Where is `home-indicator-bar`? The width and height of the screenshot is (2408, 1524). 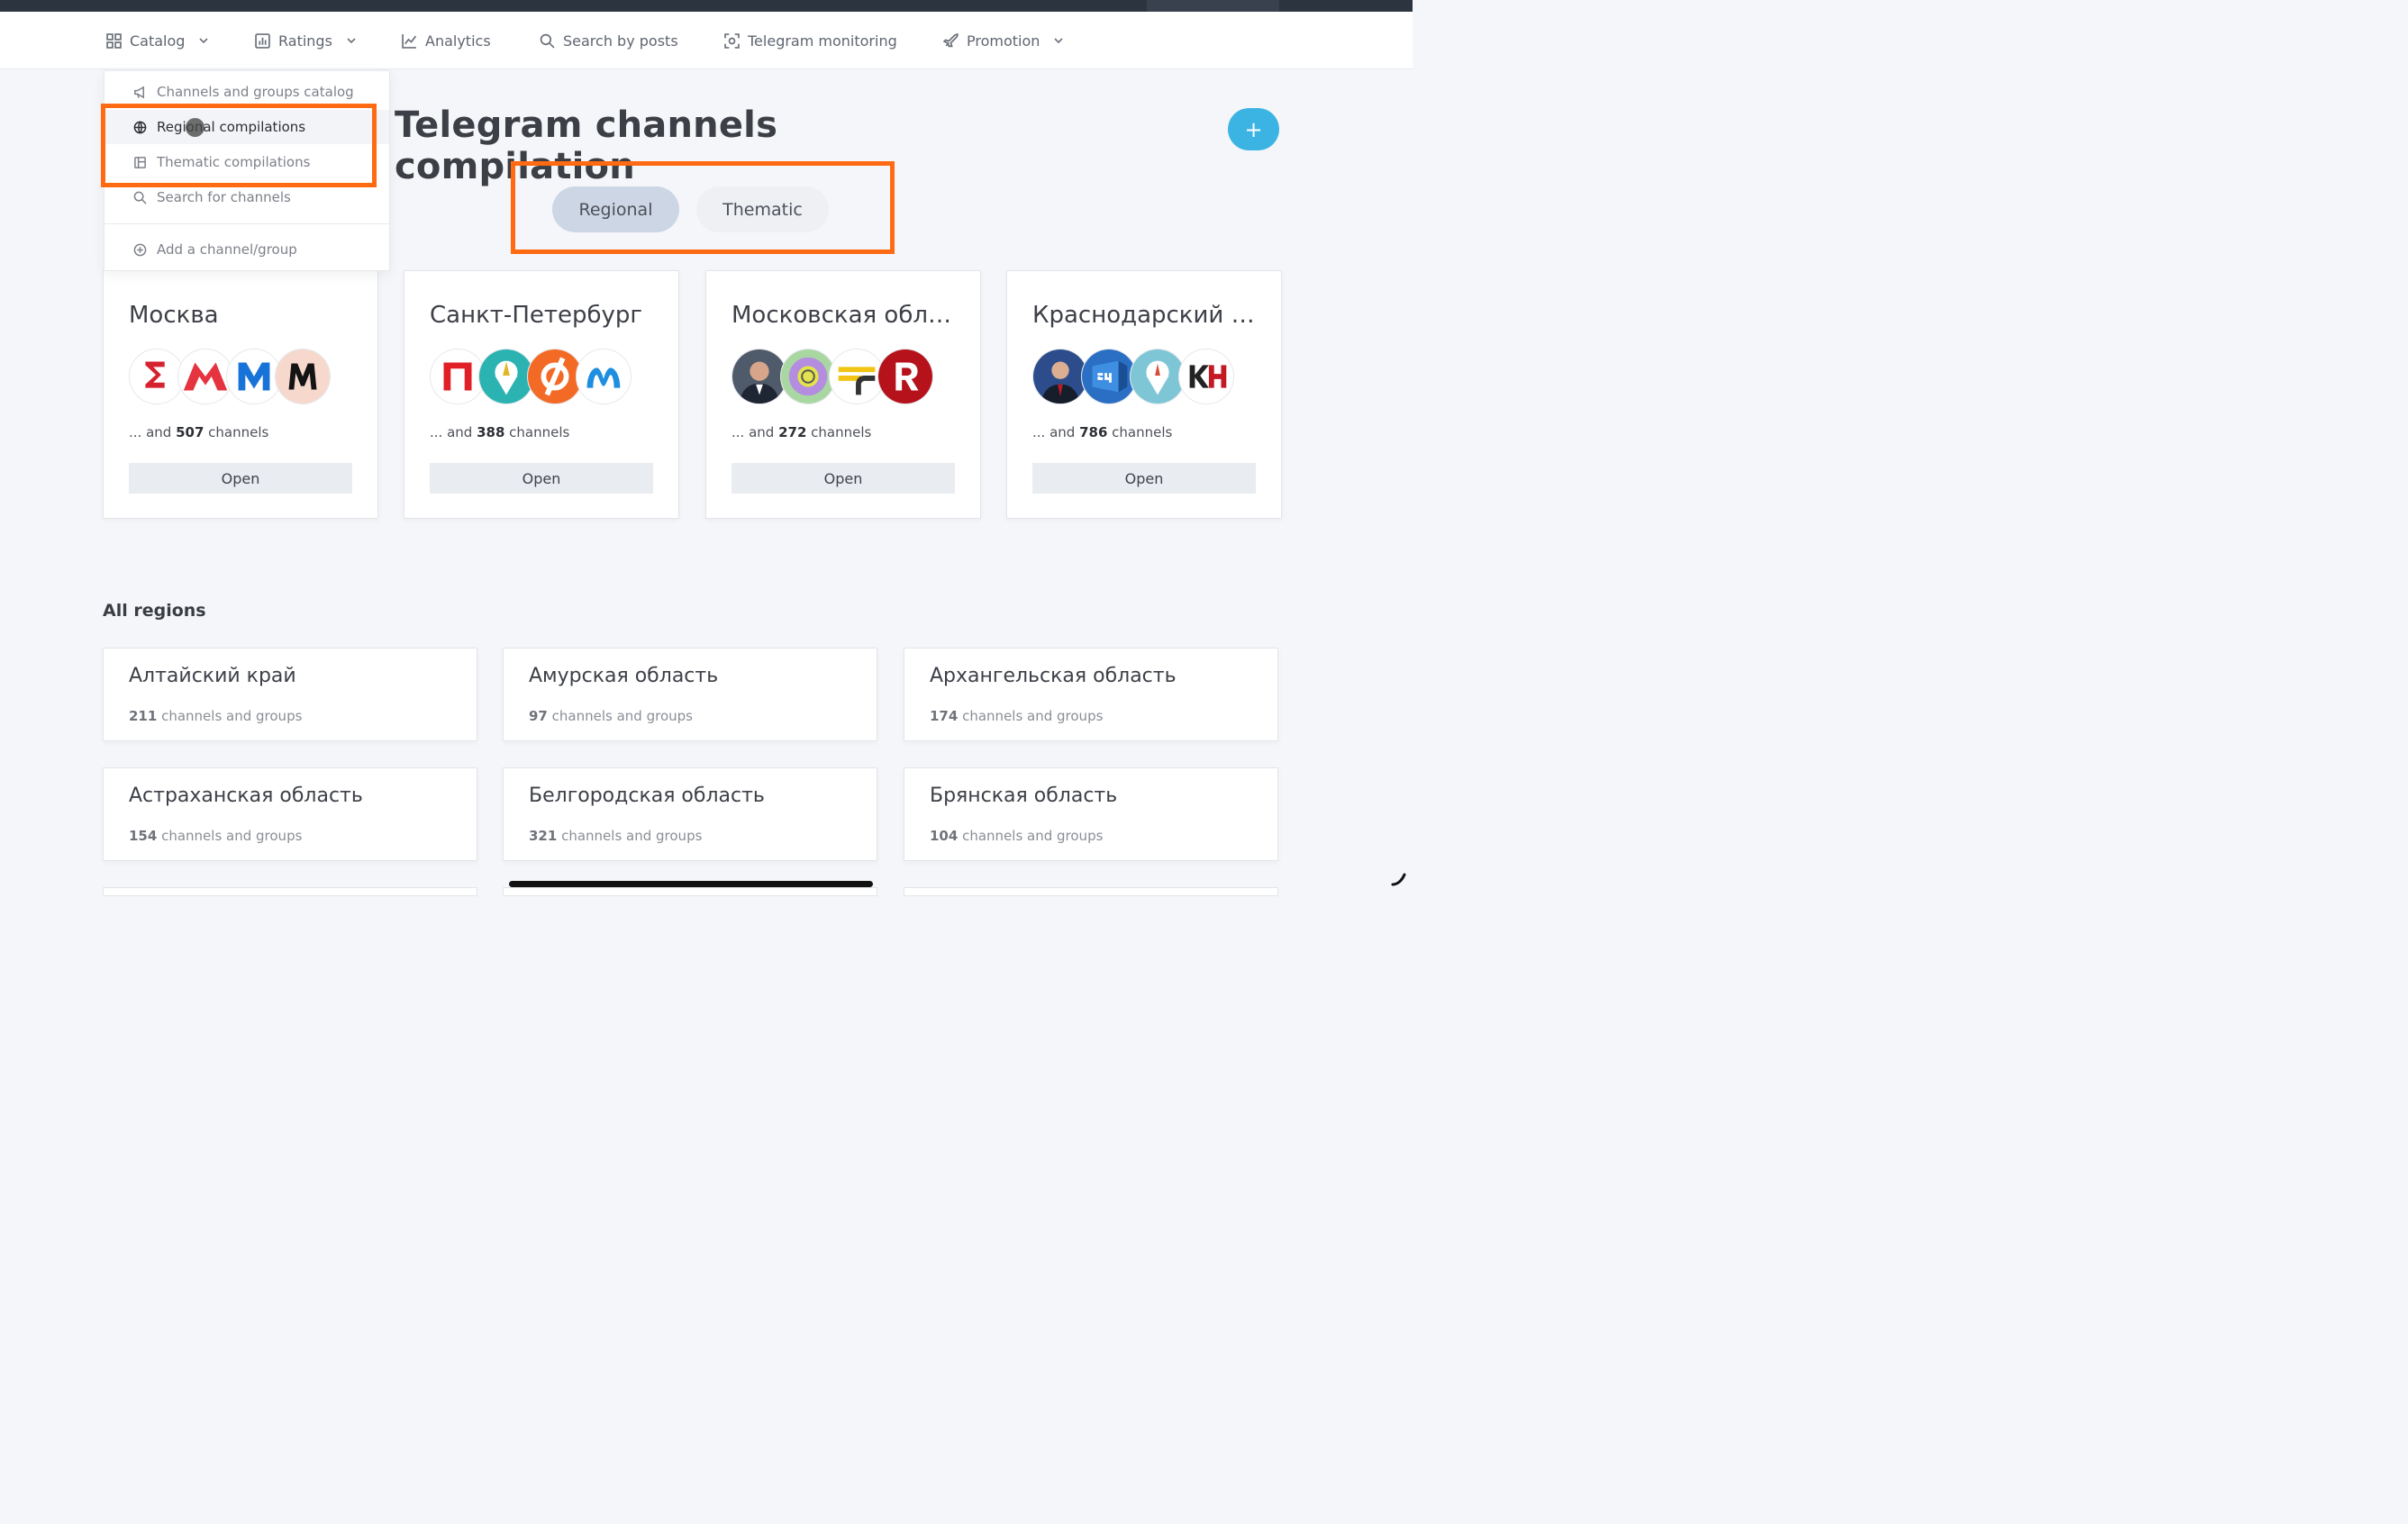
home-indicator-bar is located at coordinates (691, 884).